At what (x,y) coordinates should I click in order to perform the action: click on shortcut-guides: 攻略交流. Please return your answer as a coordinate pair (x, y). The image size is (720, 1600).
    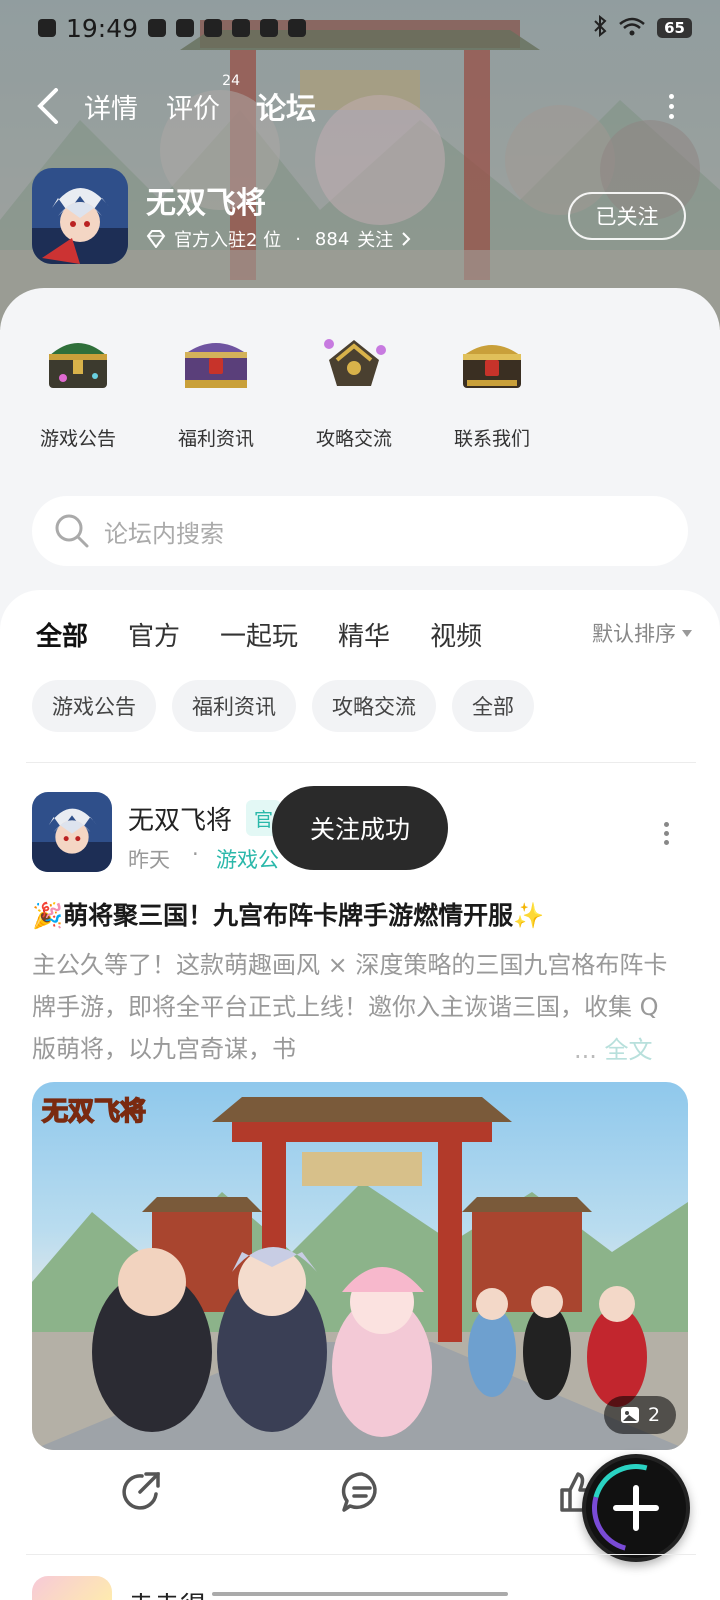
    Looking at the image, I should click on (354, 390).